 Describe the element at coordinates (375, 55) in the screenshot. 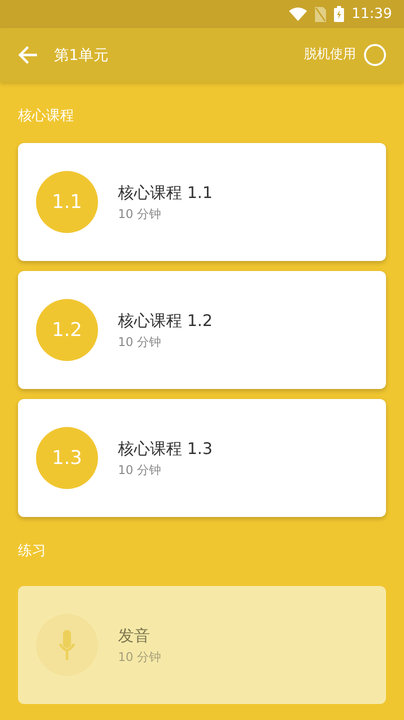

I see `offline-toggle` at that location.